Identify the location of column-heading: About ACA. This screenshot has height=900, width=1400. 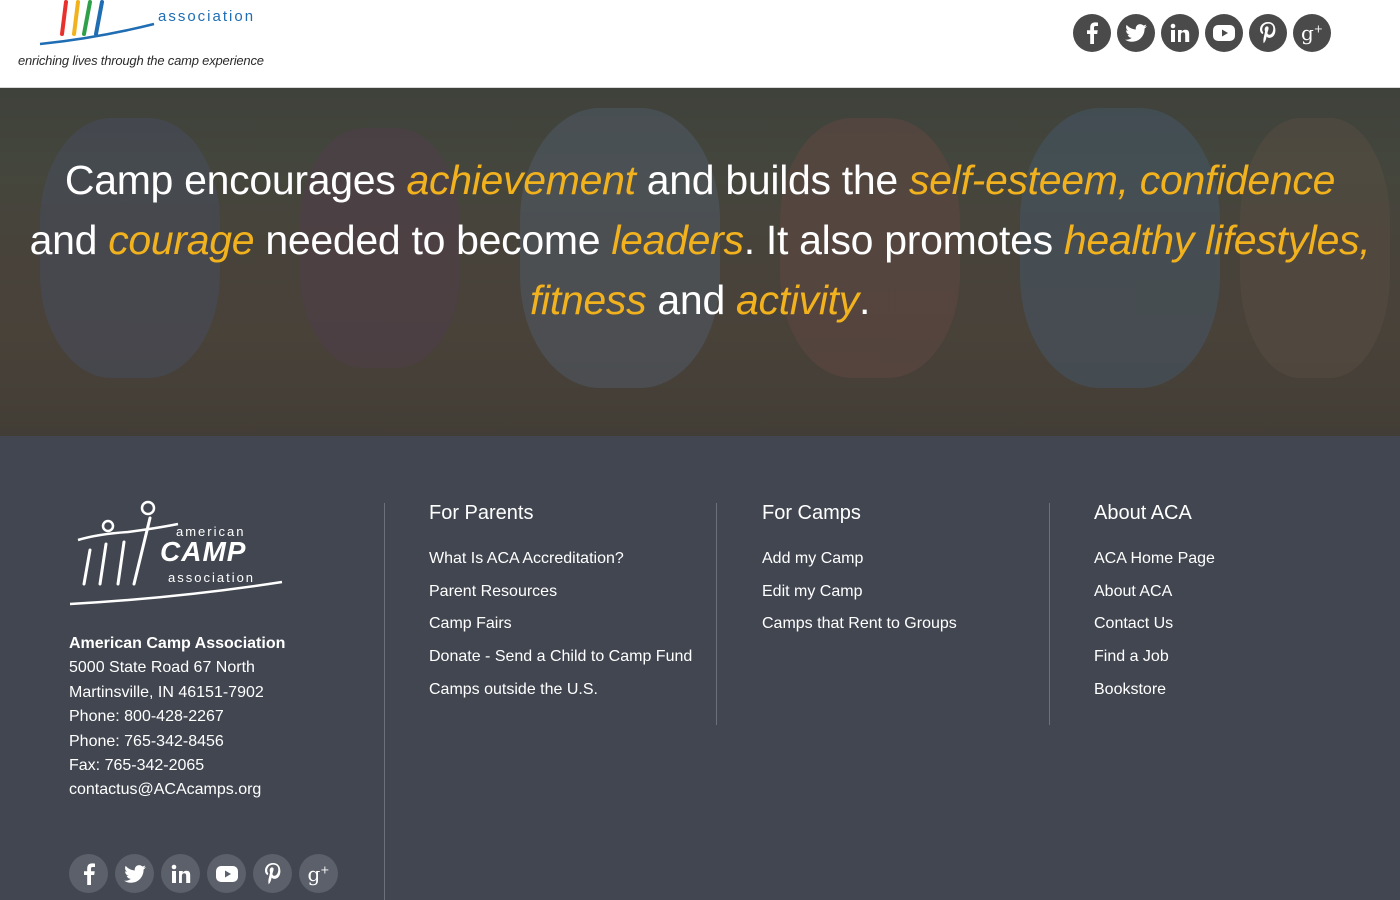
(1143, 513).